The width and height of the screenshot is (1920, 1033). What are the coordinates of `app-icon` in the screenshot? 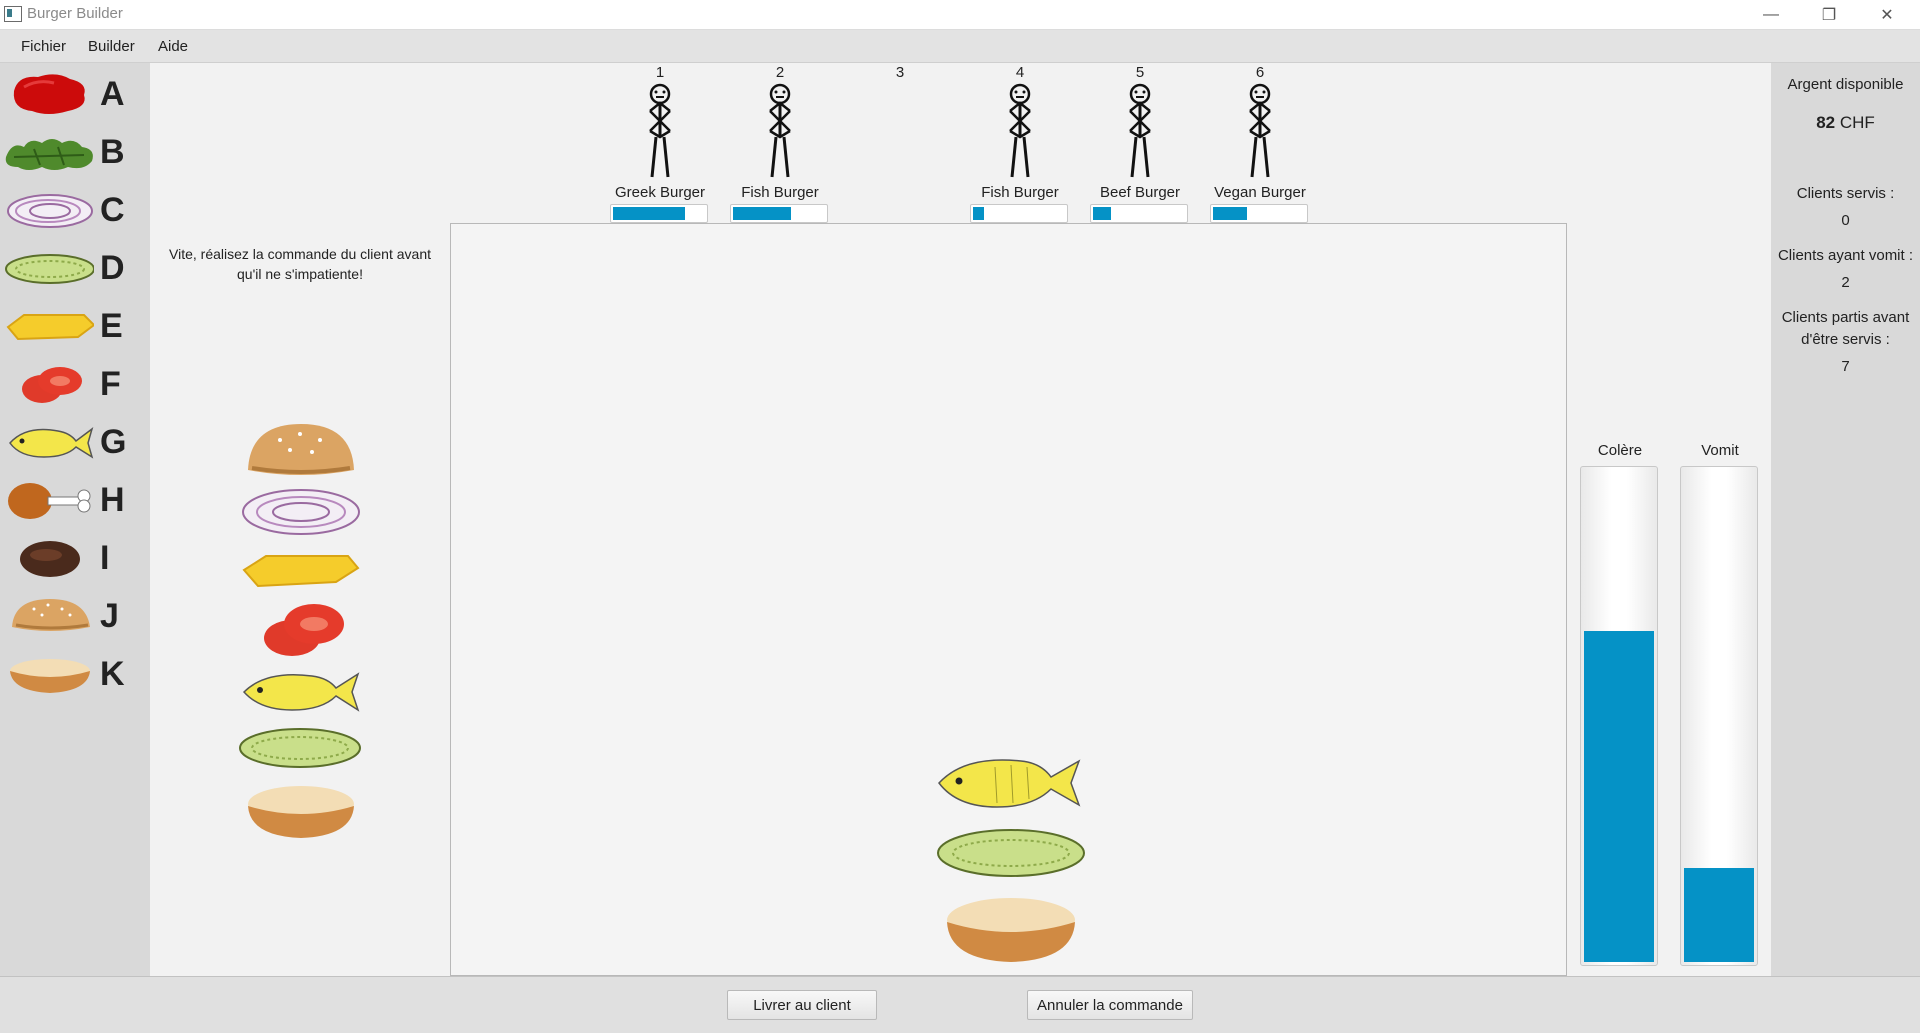 It's located at (13, 14).